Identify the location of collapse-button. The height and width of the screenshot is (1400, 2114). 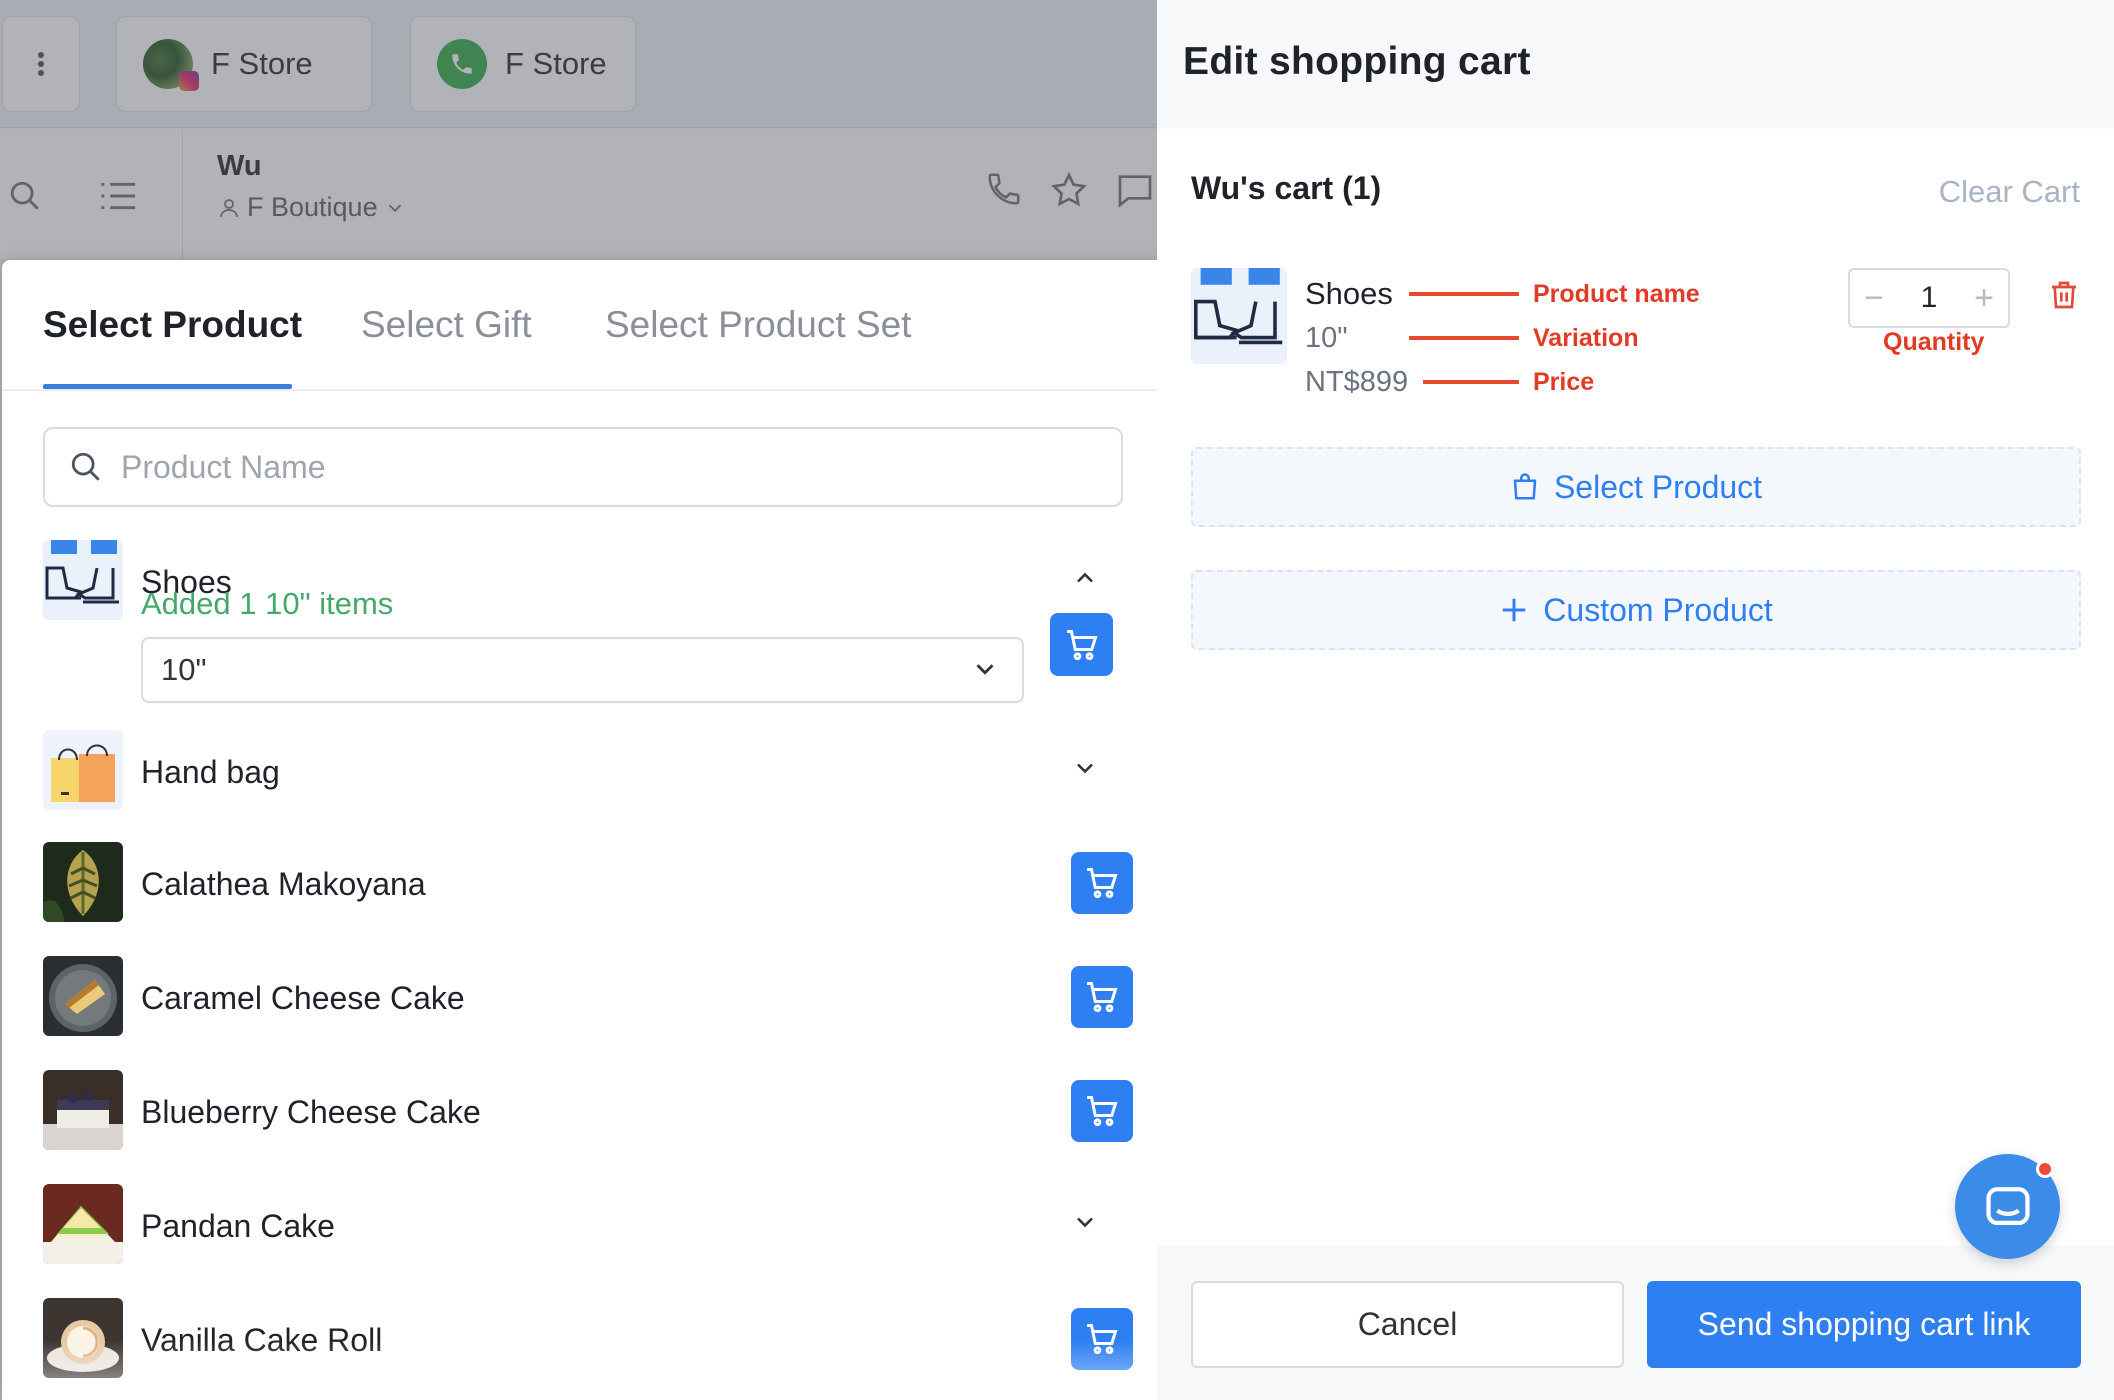
(1085, 578).